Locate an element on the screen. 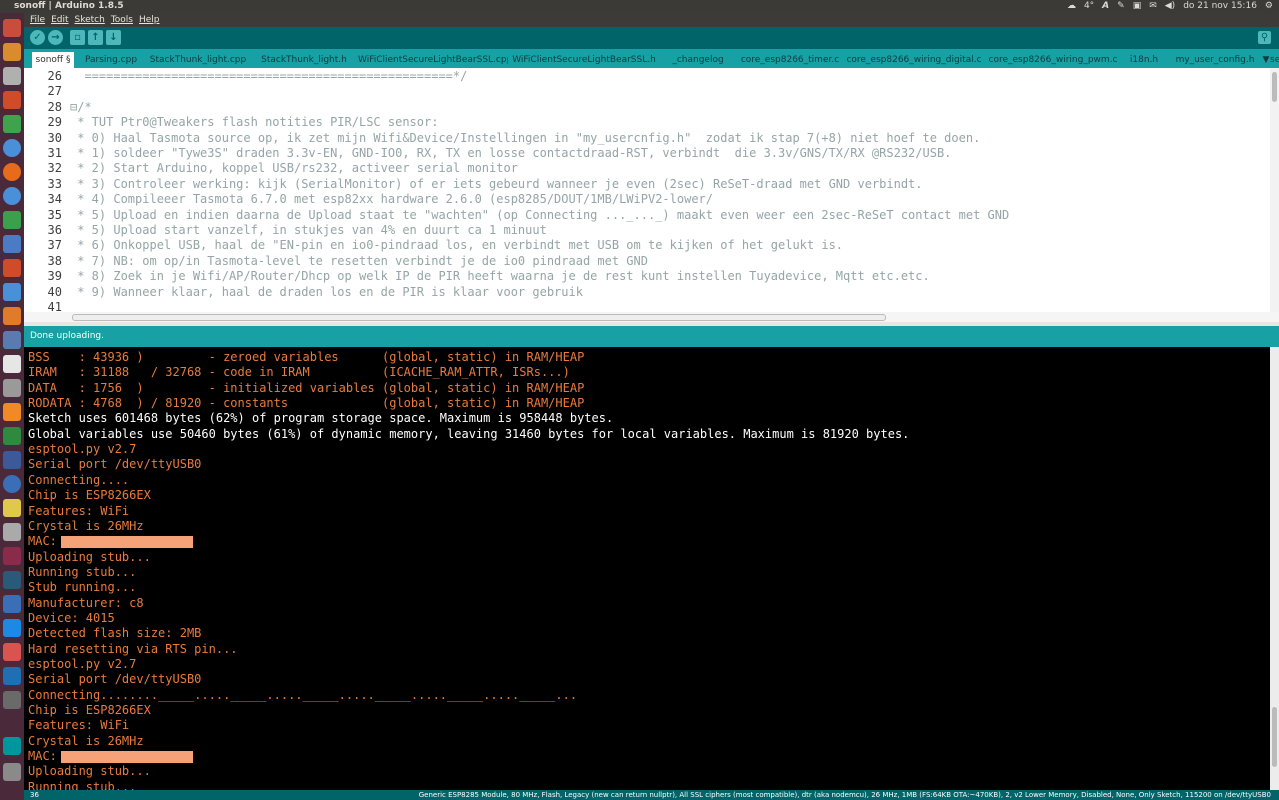 The image size is (1279, 800). editor-horizontal-scrollbar is located at coordinates (651, 317).